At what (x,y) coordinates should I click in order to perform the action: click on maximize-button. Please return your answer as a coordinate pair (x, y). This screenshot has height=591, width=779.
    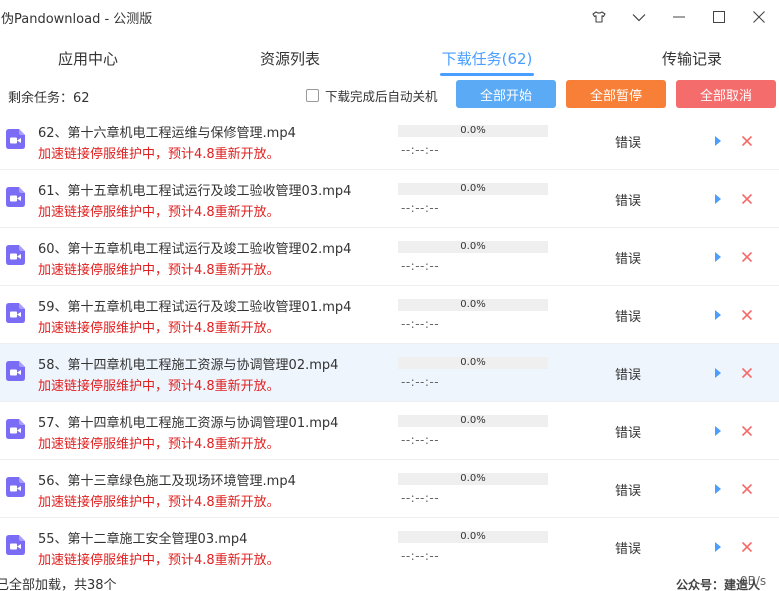
    Looking at the image, I should click on (719, 17).